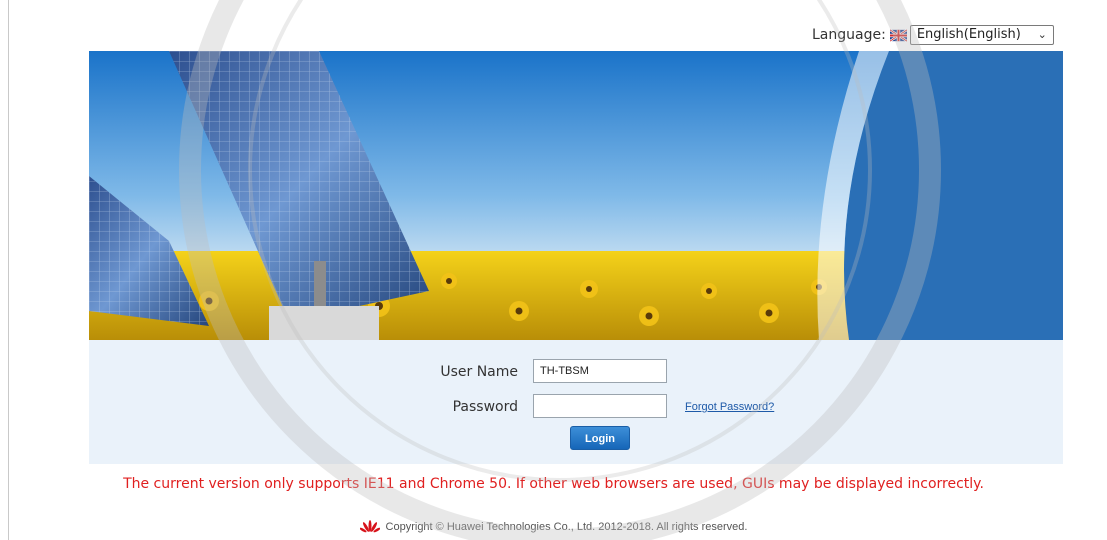 The image size is (1107, 540). What do you see at coordinates (968, 34) in the screenshot?
I see `language-selected-value: English(English)` at bounding box center [968, 34].